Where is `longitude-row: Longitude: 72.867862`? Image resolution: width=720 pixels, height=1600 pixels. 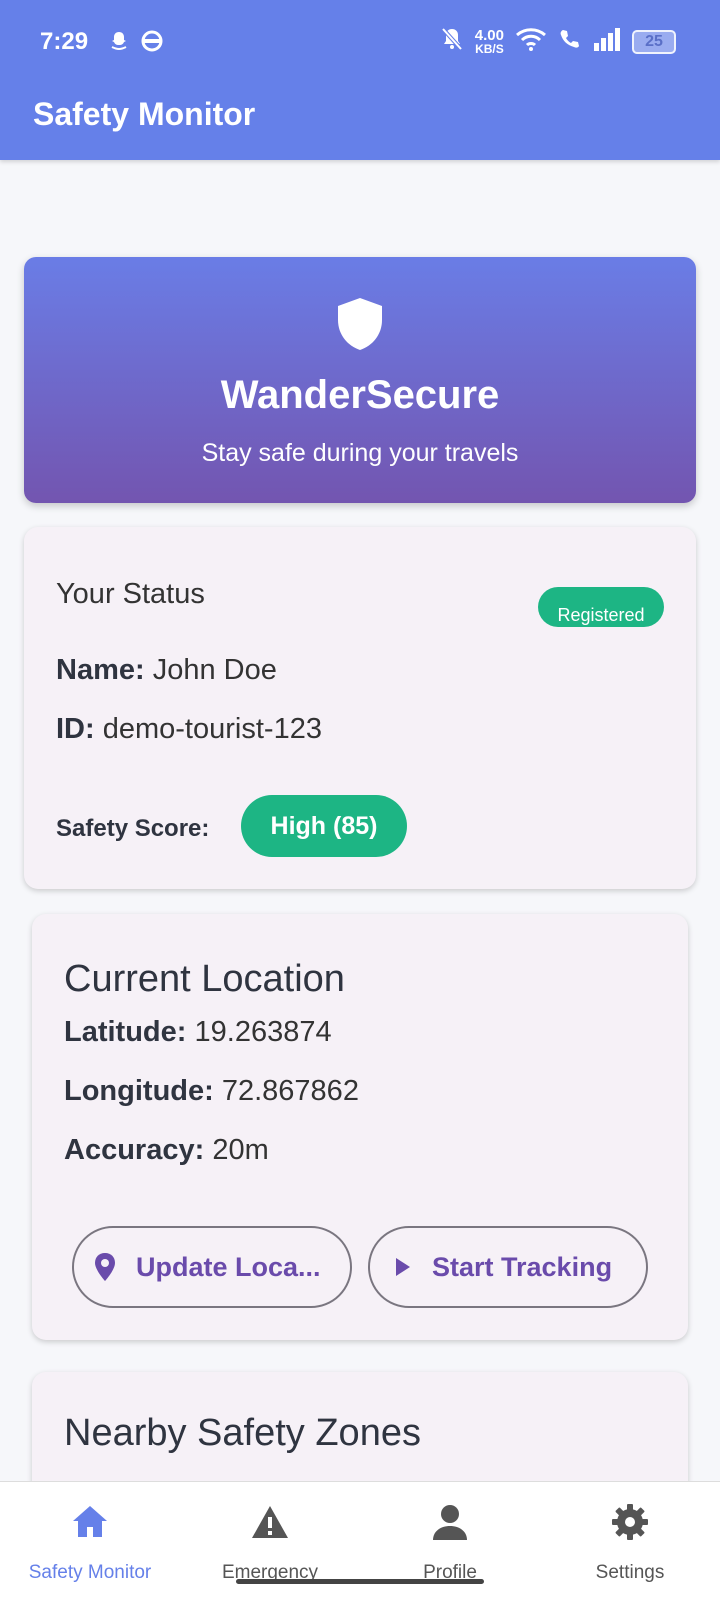
longitude-row: Longitude: 72.867862 is located at coordinates (211, 1091).